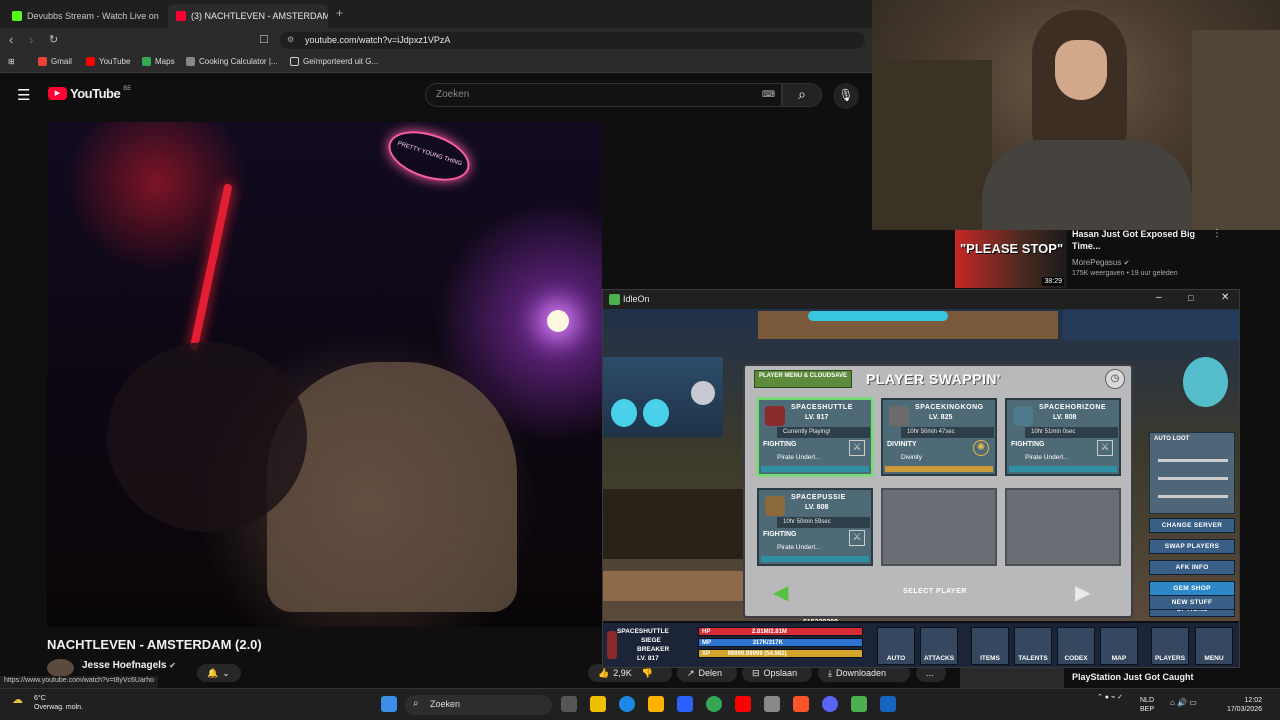 This screenshot has height=720, width=1280. I want to click on system-tray: ⌃ ● ⌁ ✓, so click(1110, 697).